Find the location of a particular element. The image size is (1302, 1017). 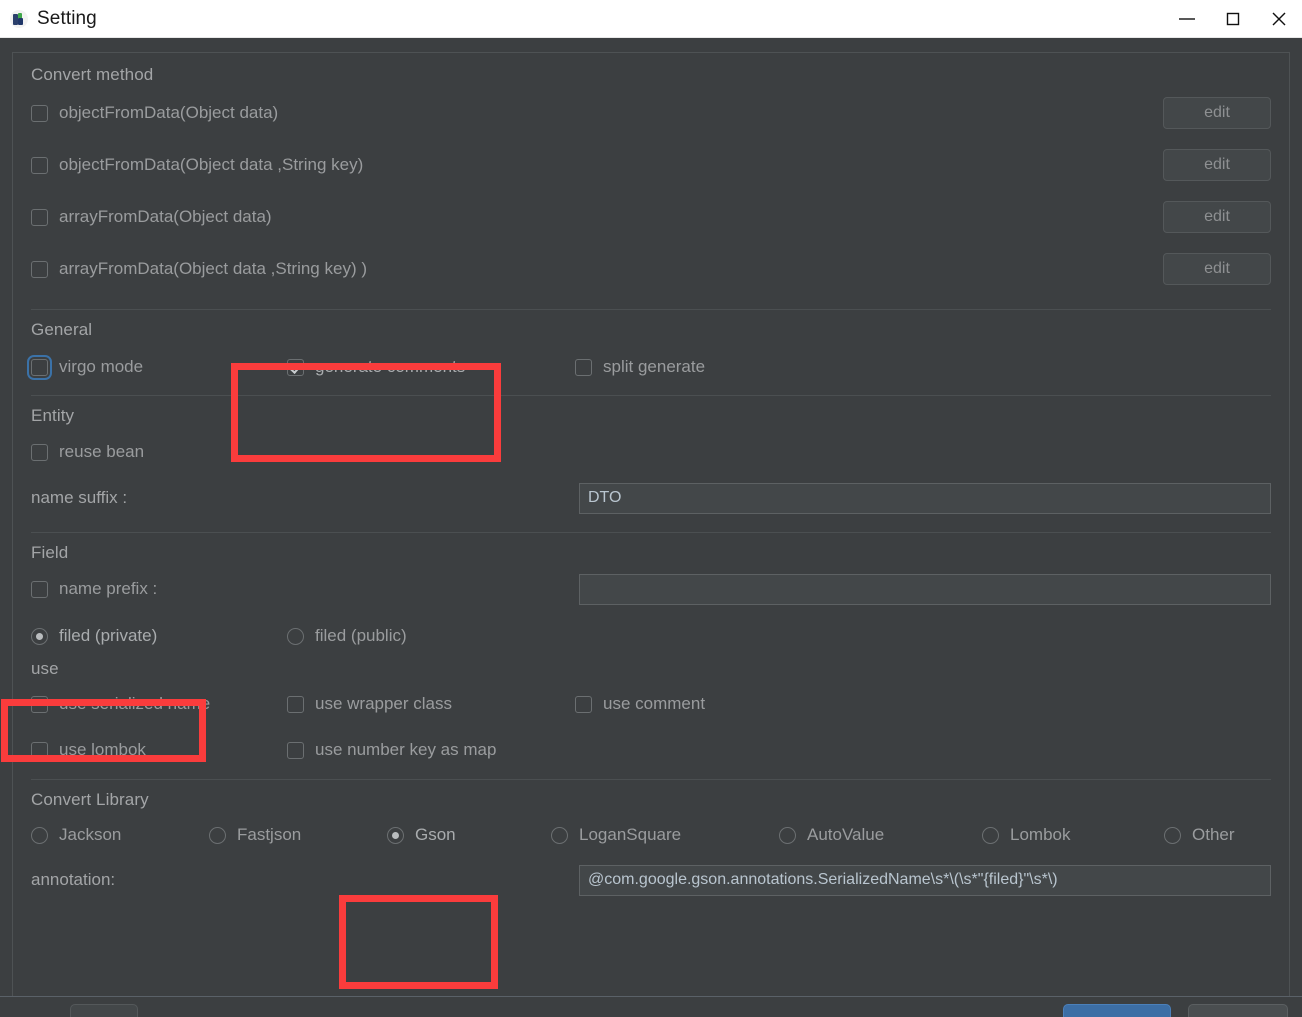

checkbox-split-generate: split generate is located at coordinates (640, 367).